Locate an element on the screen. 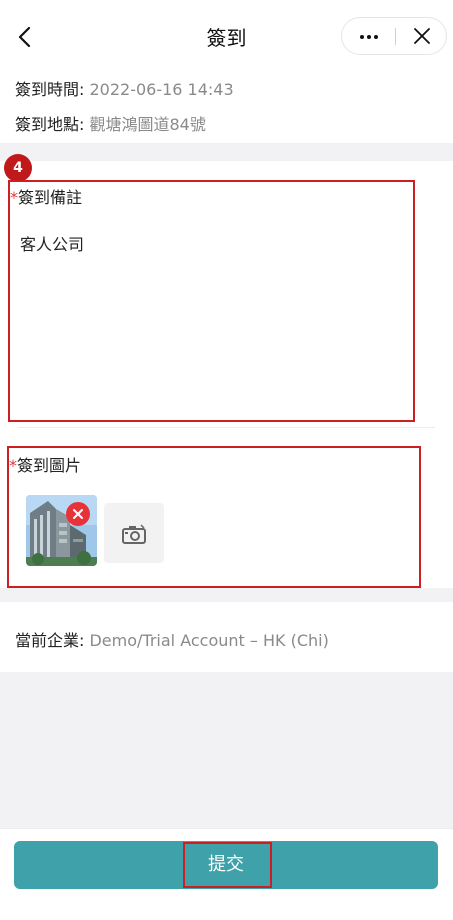 This screenshot has height=920, width=453. more-dots-icon is located at coordinates (369, 37).